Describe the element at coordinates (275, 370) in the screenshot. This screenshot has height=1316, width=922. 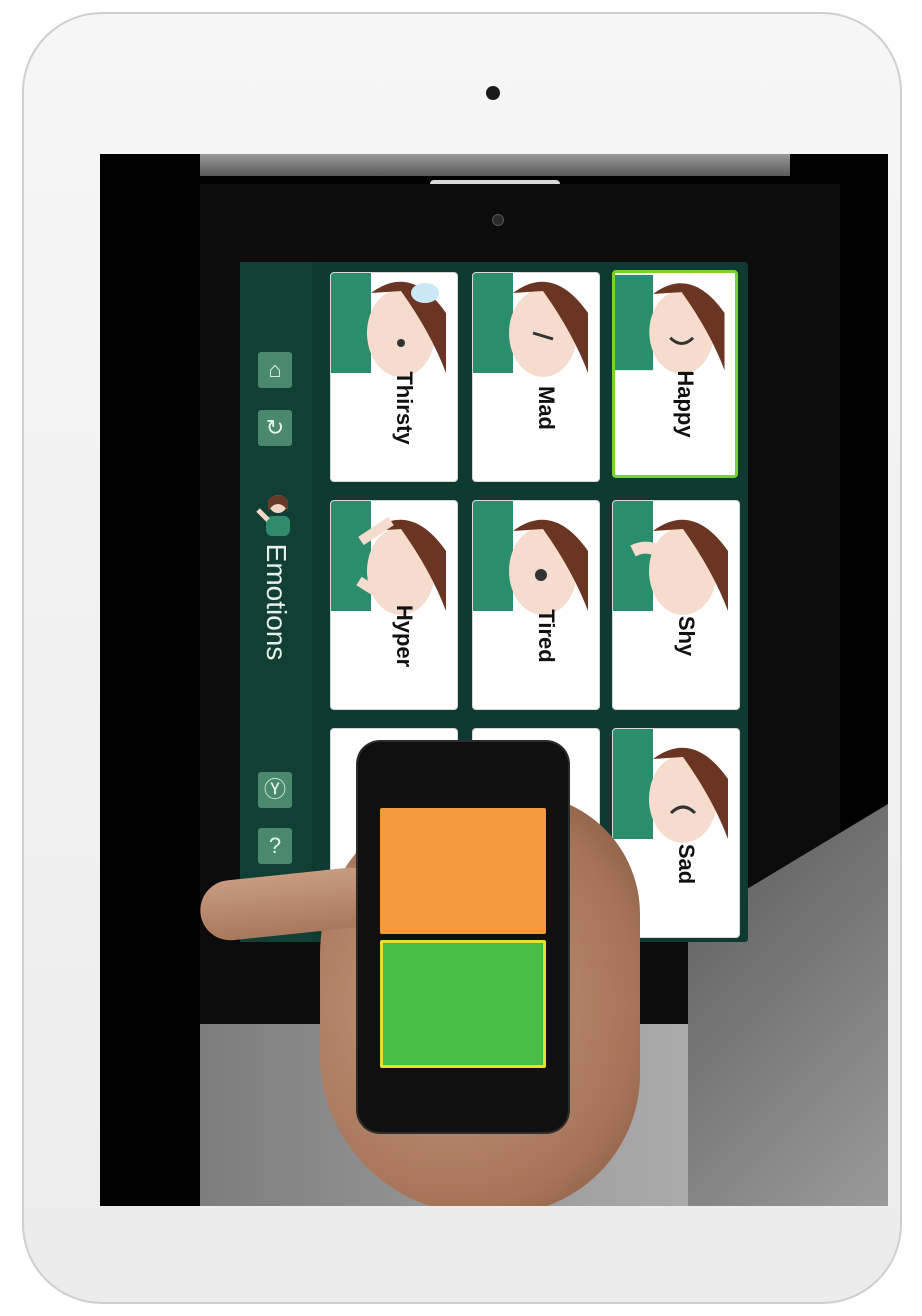
I see `home-icon: ⌂` at that location.